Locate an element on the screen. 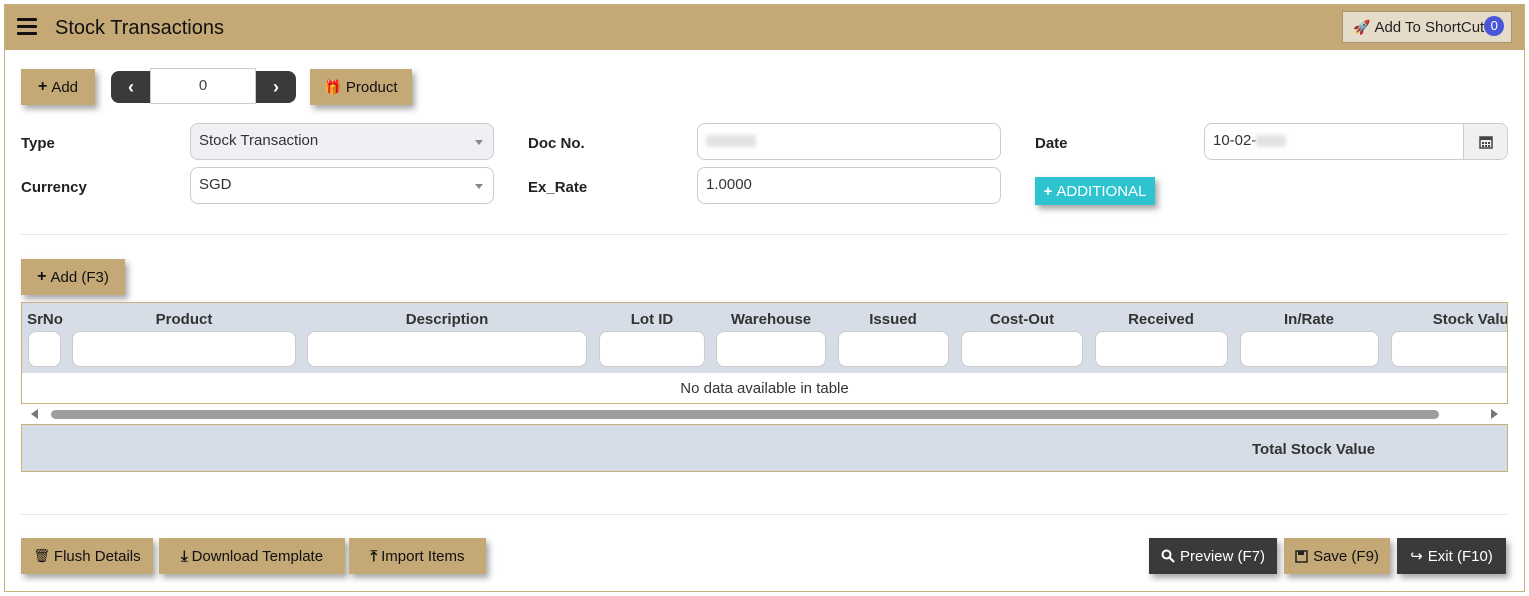  import-items-button: ⤒ Import Items is located at coordinates (417, 556).